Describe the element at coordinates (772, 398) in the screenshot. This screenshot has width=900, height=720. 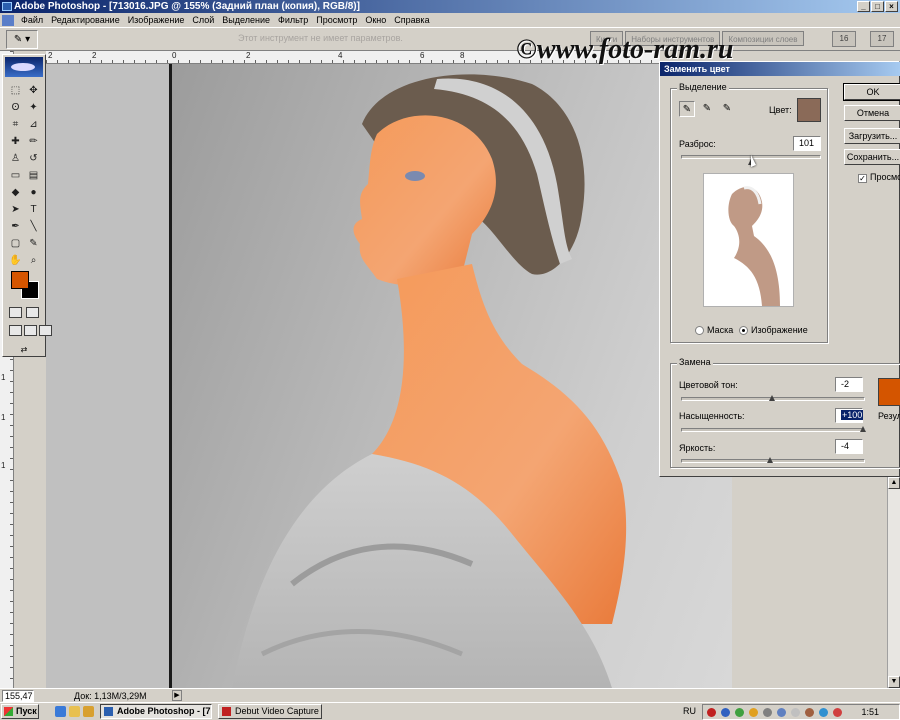
I see `hue-slider-thumb` at that location.